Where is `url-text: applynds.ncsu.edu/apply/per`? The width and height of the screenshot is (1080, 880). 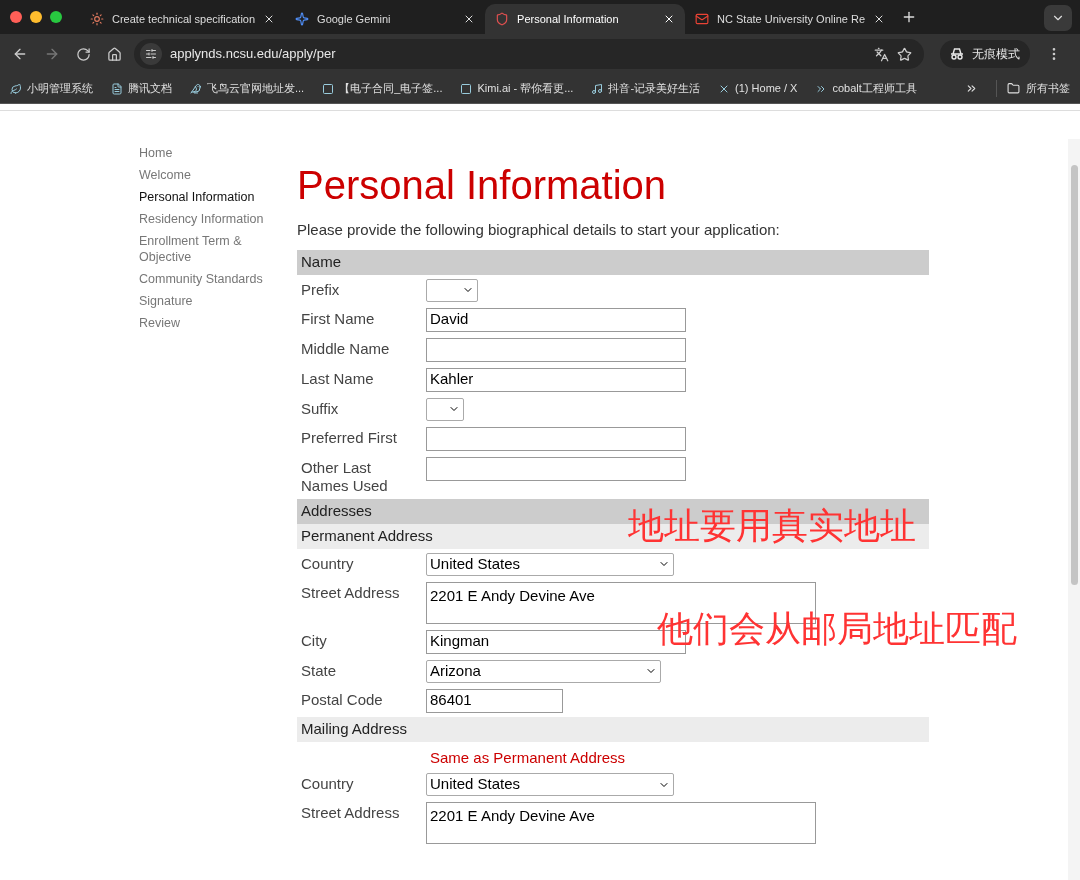
url-text: applynds.ncsu.edu/apply/per is located at coordinates (253, 54).